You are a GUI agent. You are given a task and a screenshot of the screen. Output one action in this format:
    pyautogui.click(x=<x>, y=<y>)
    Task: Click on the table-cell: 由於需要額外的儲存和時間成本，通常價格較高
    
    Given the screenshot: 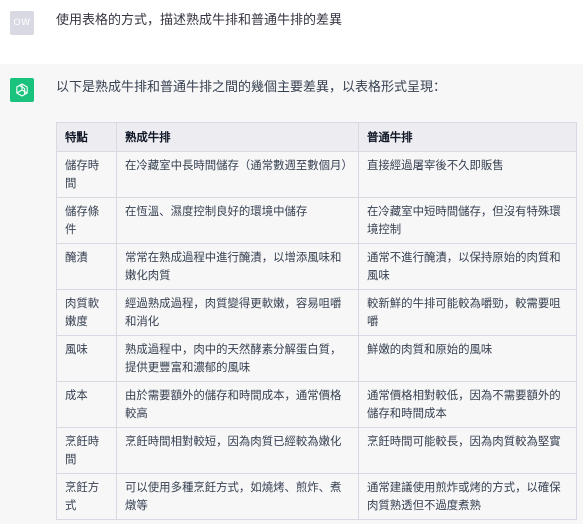 What is the action you would take?
    pyautogui.click(x=237, y=404)
    